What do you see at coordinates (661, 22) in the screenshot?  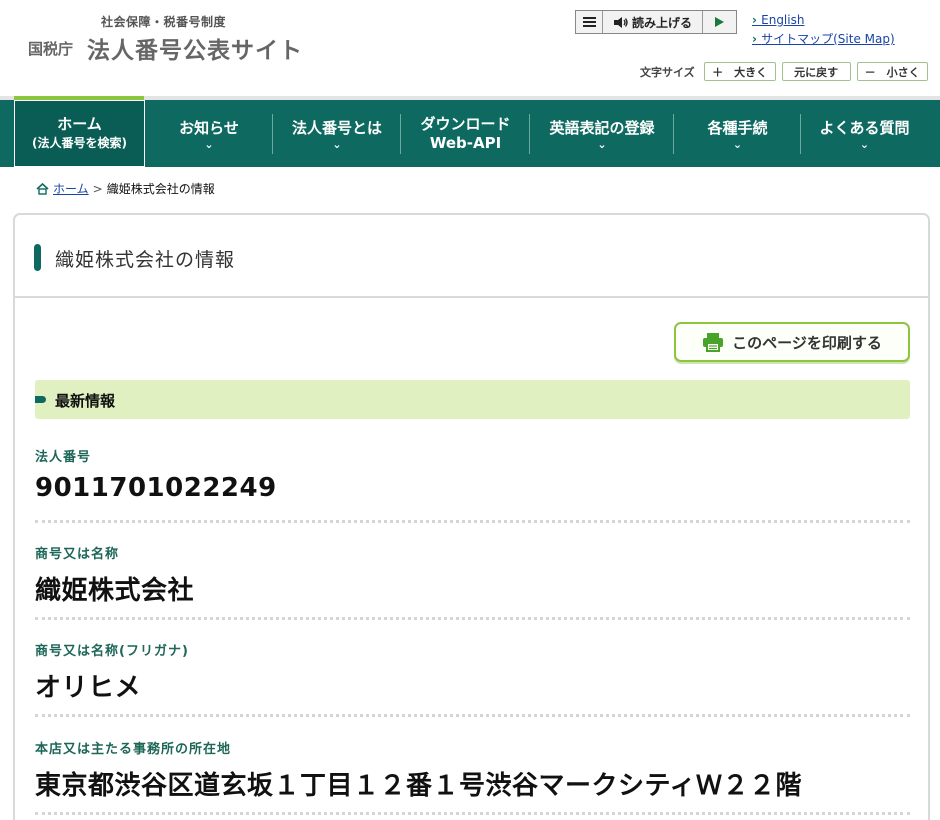 I see `read-aloud-label: 読み上げる` at bounding box center [661, 22].